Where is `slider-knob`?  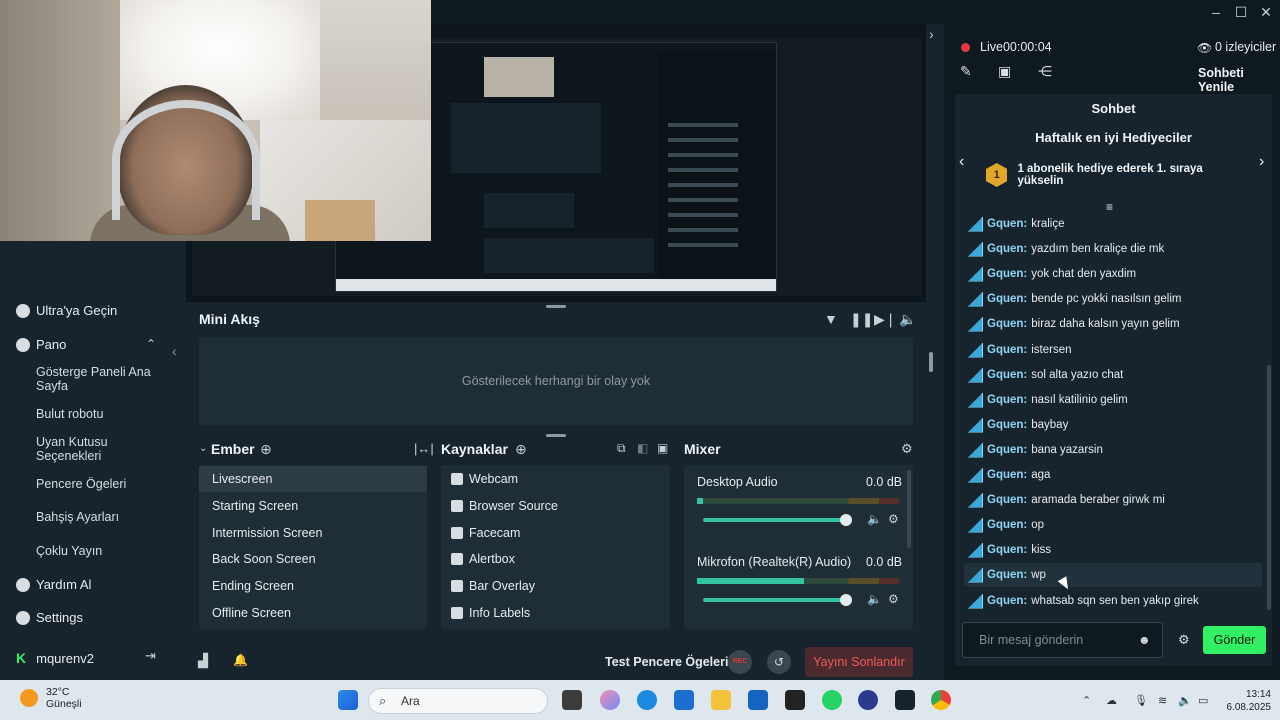
slider-knob is located at coordinates (846, 600).